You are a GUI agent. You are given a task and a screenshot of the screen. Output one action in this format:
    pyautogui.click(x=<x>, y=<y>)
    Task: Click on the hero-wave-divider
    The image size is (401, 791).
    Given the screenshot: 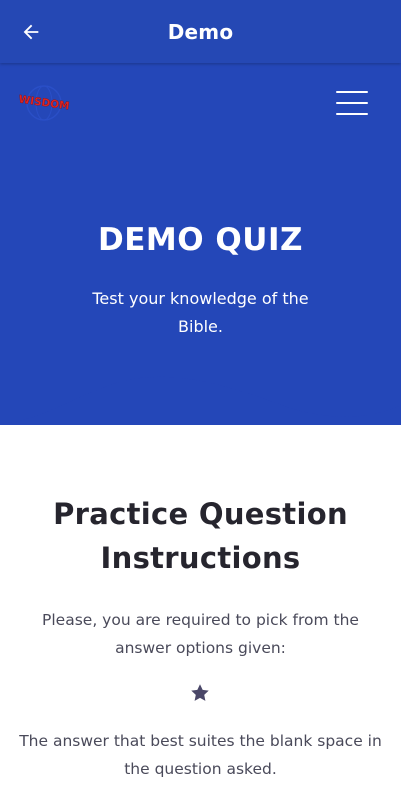 What is the action you would take?
    pyautogui.click(x=200, y=392)
    